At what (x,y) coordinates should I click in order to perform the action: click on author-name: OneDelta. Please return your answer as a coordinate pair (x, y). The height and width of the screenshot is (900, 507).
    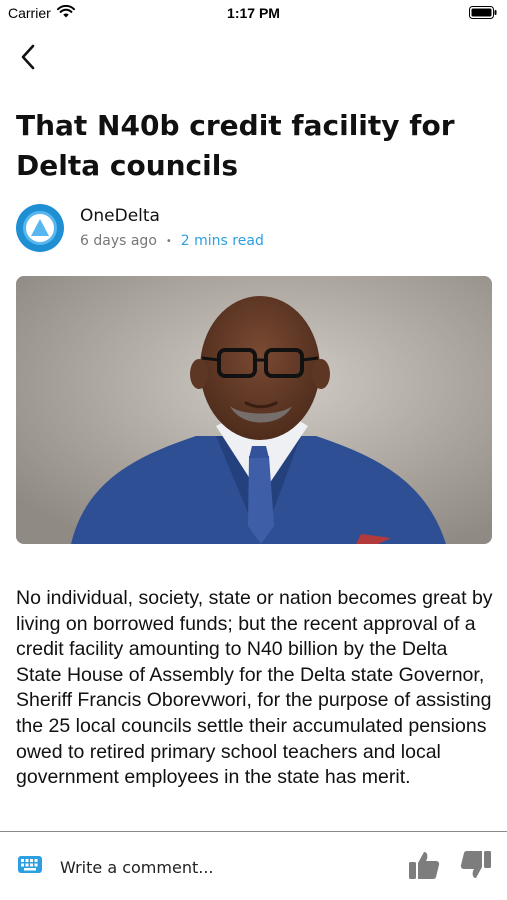
    Looking at the image, I should click on (120, 216).